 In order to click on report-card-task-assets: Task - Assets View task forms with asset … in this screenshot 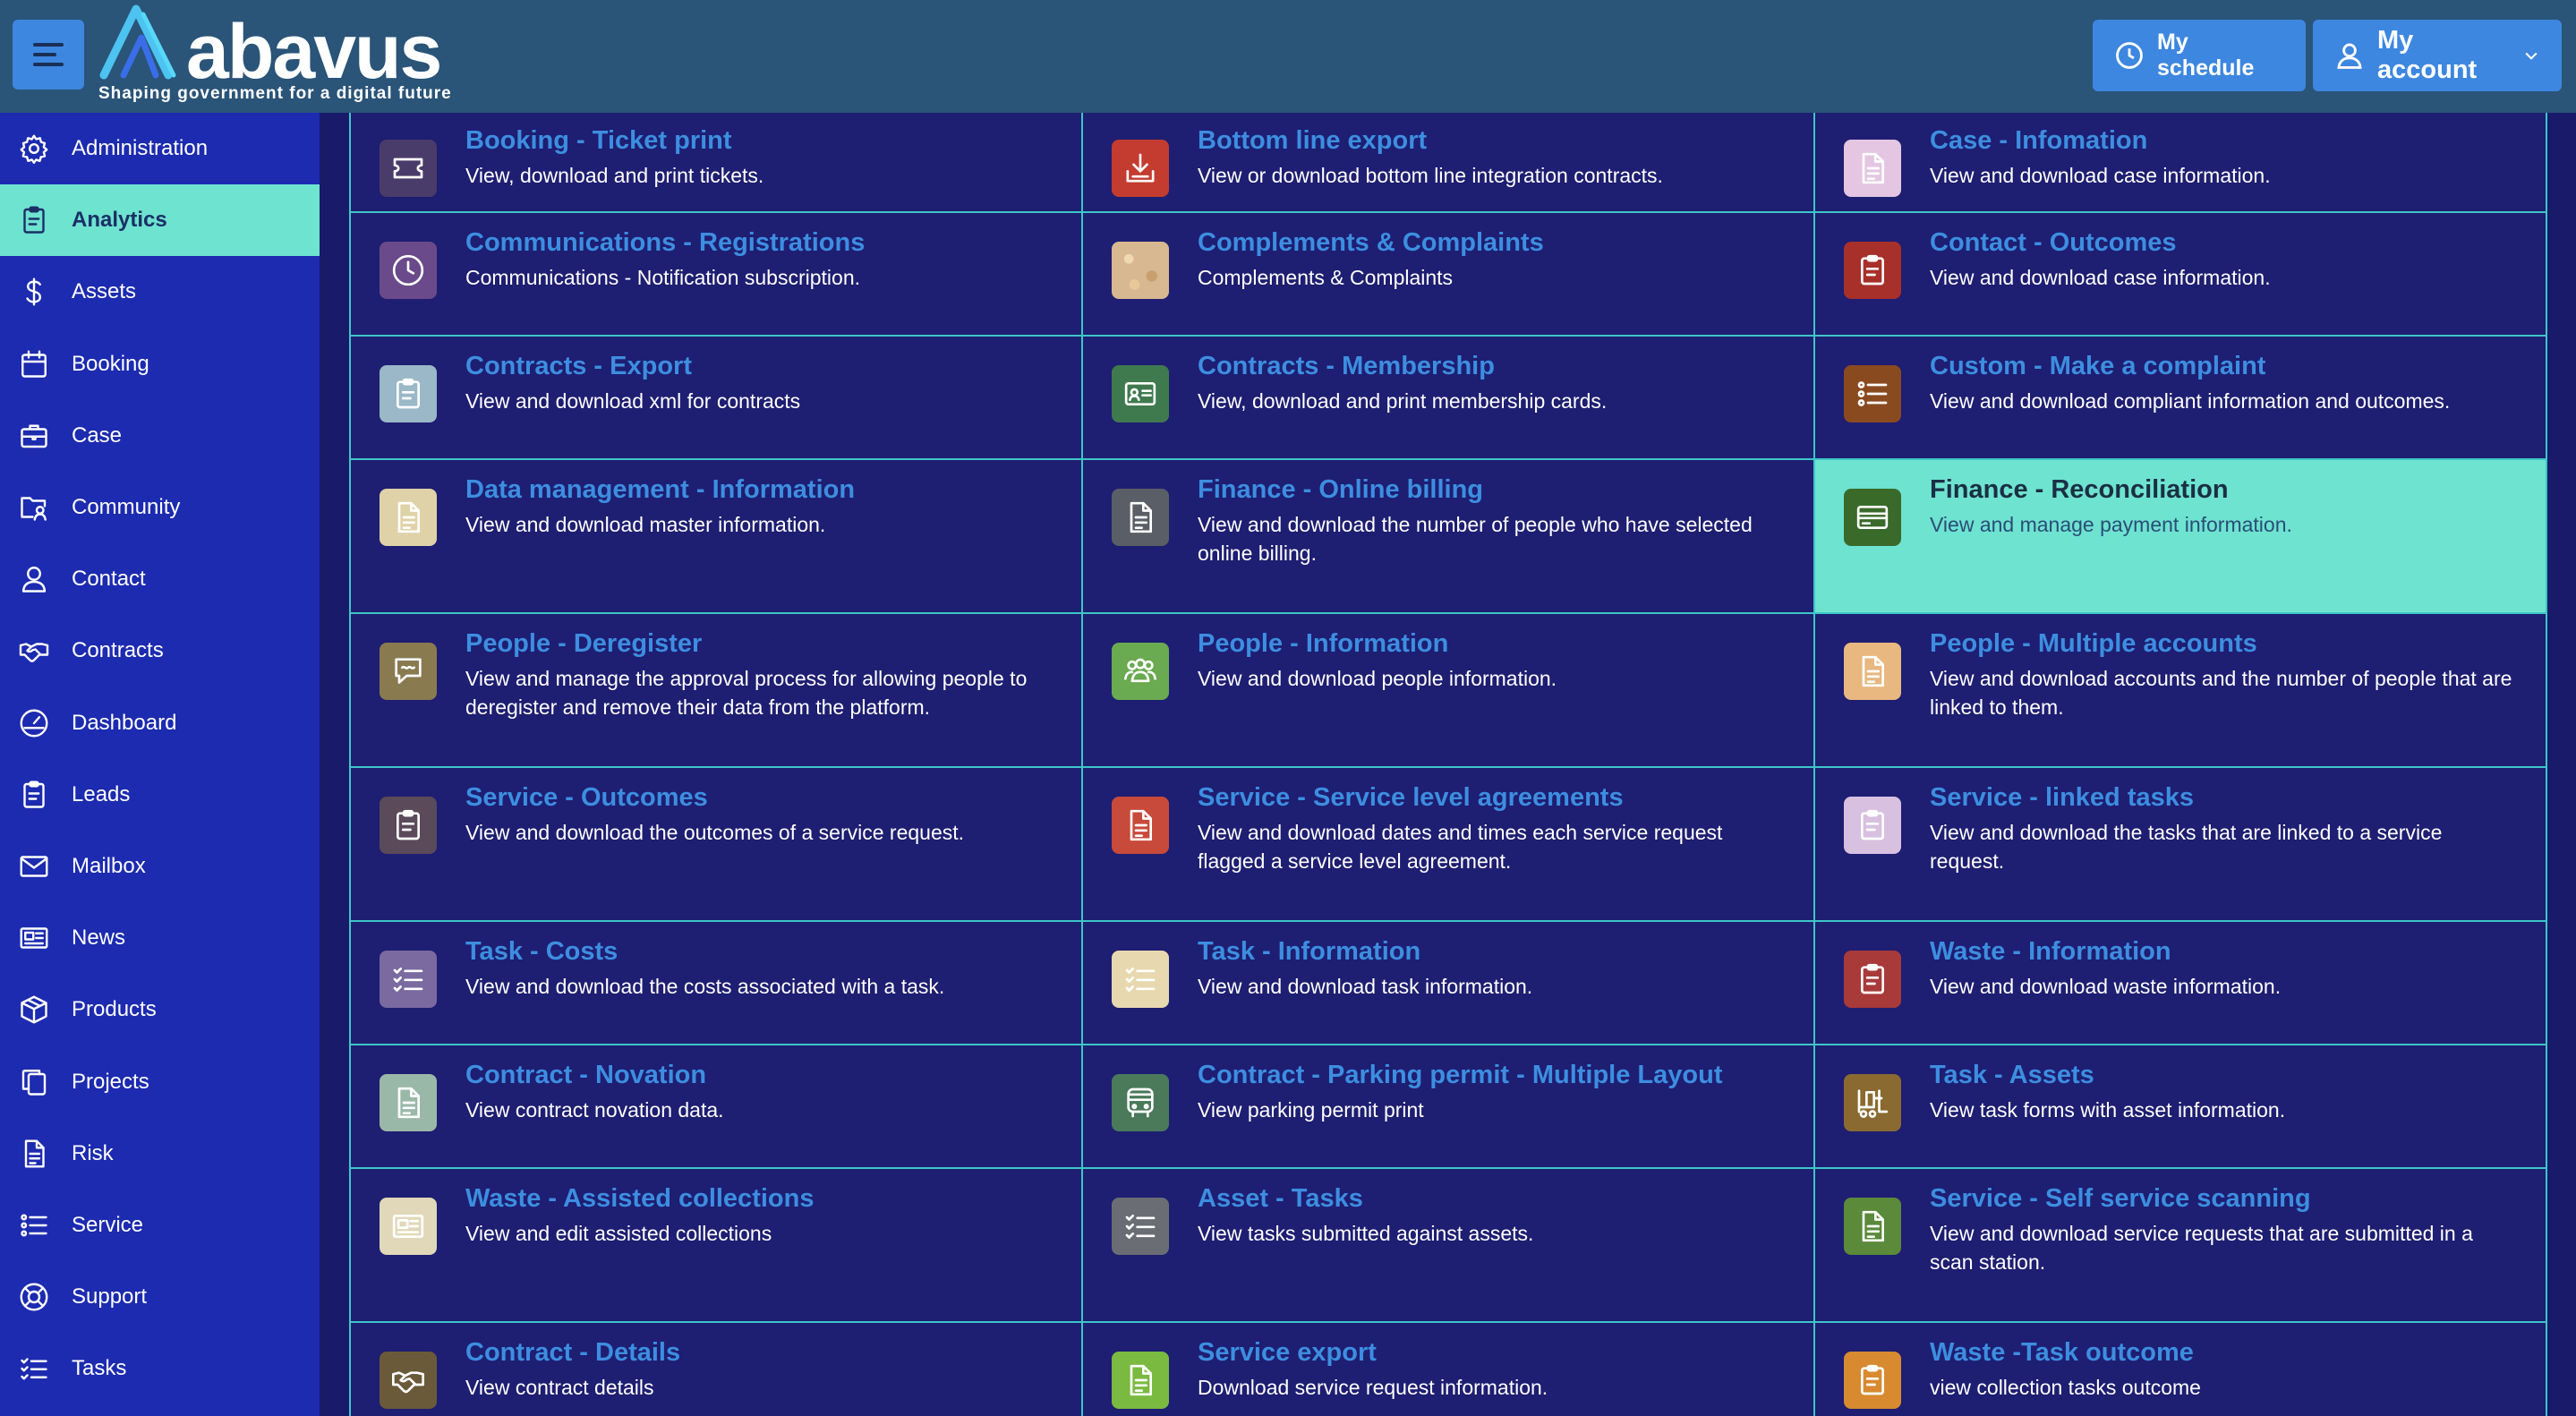, I will do `click(2180, 1106)`.